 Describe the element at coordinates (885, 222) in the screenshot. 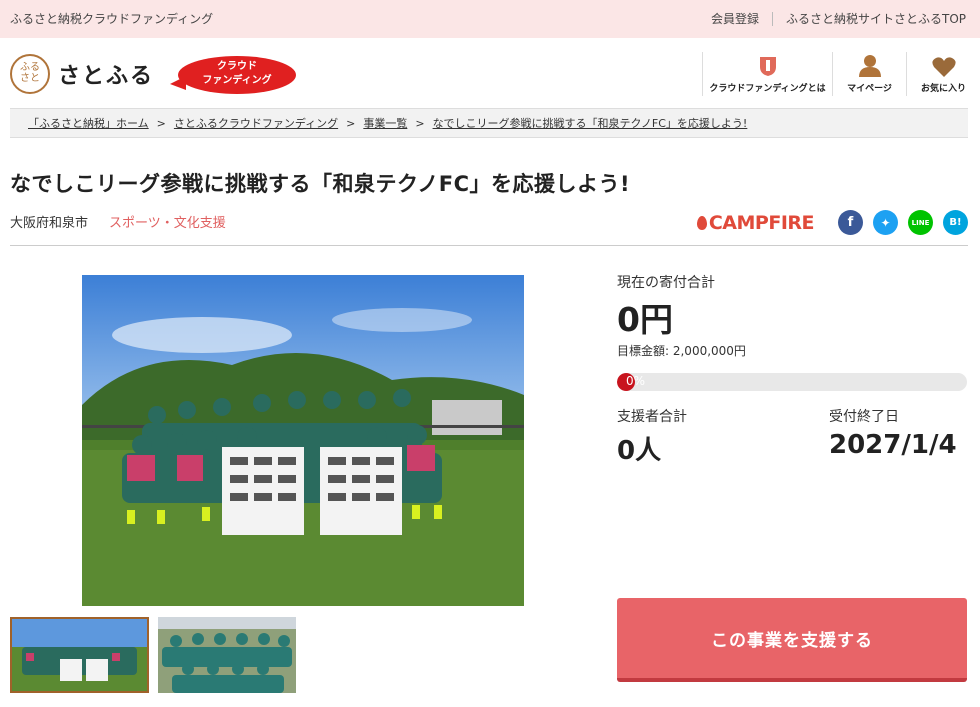

I see `twitter-icon: ✦` at that location.